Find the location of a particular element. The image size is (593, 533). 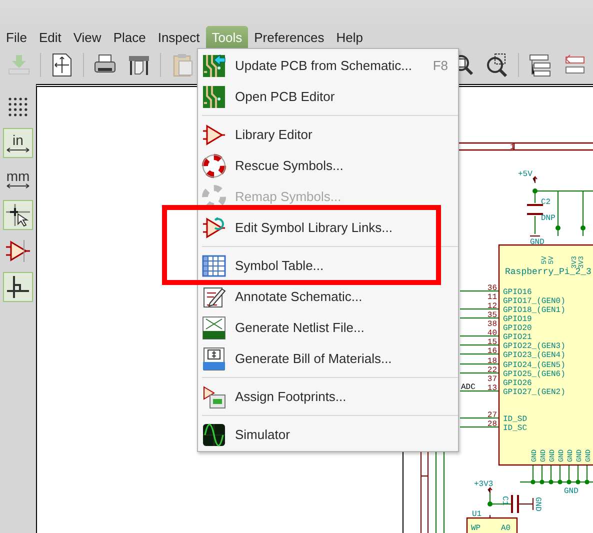

pin-number: 28 is located at coordinates (492, 424).